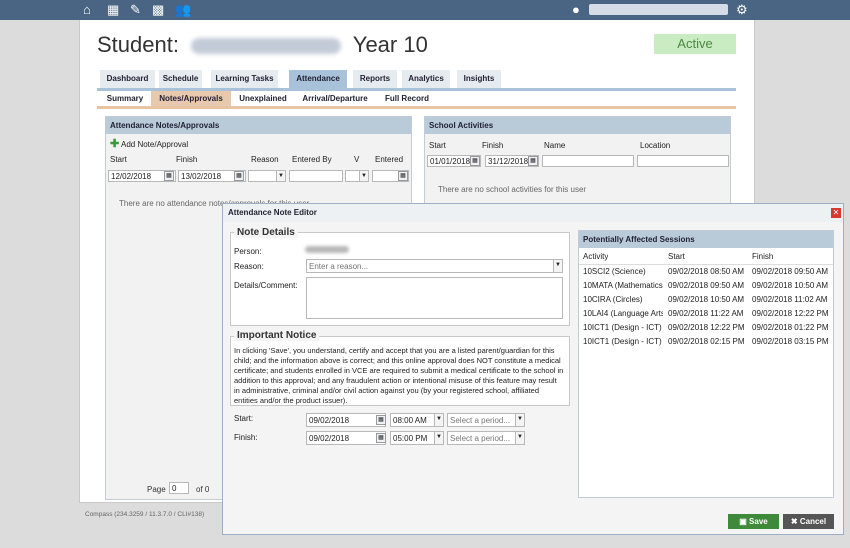  What do you see at coordinates (595, 257) in the screenshot?
I see `col-activity: Activity` at bounding box center [595, 257].